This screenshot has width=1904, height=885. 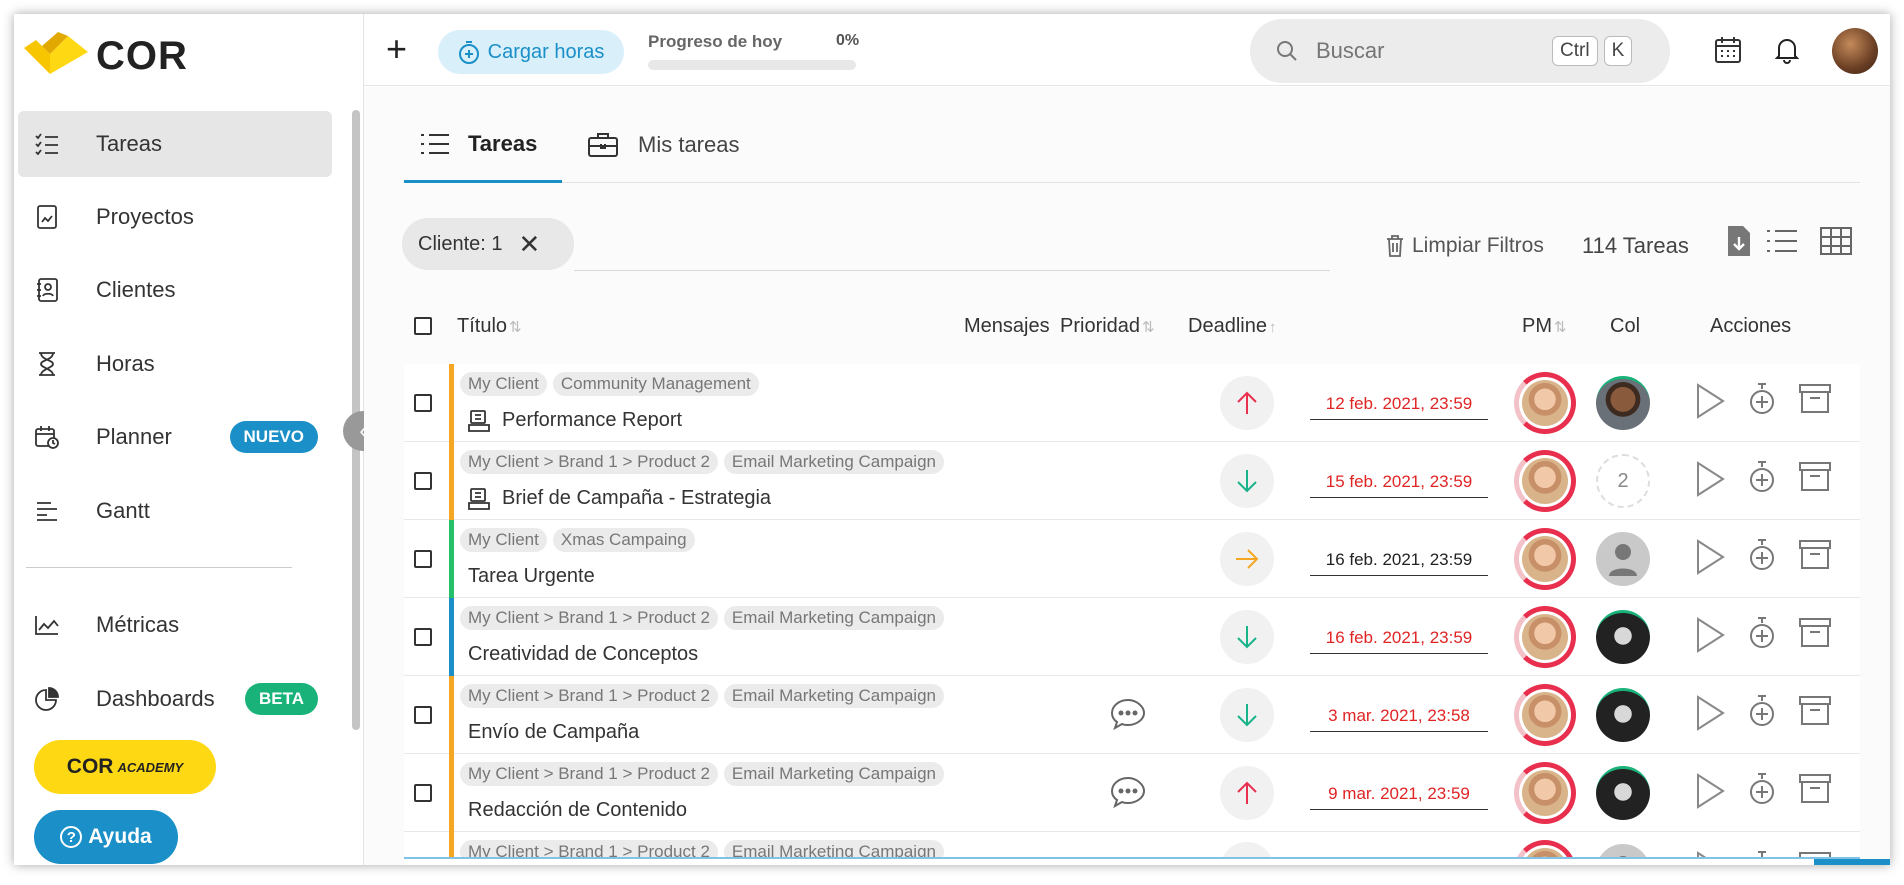 What do you see at coordinates (175, 437) in the screenshot?
I see `sidebar-item-planner: Planner NUEVO` at bounding box center [175, 437].